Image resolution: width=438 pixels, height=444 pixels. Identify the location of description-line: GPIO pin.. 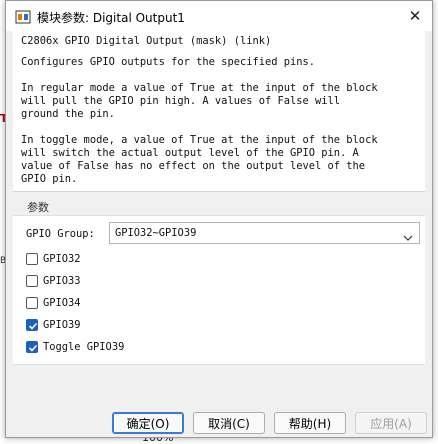
(49, 179).